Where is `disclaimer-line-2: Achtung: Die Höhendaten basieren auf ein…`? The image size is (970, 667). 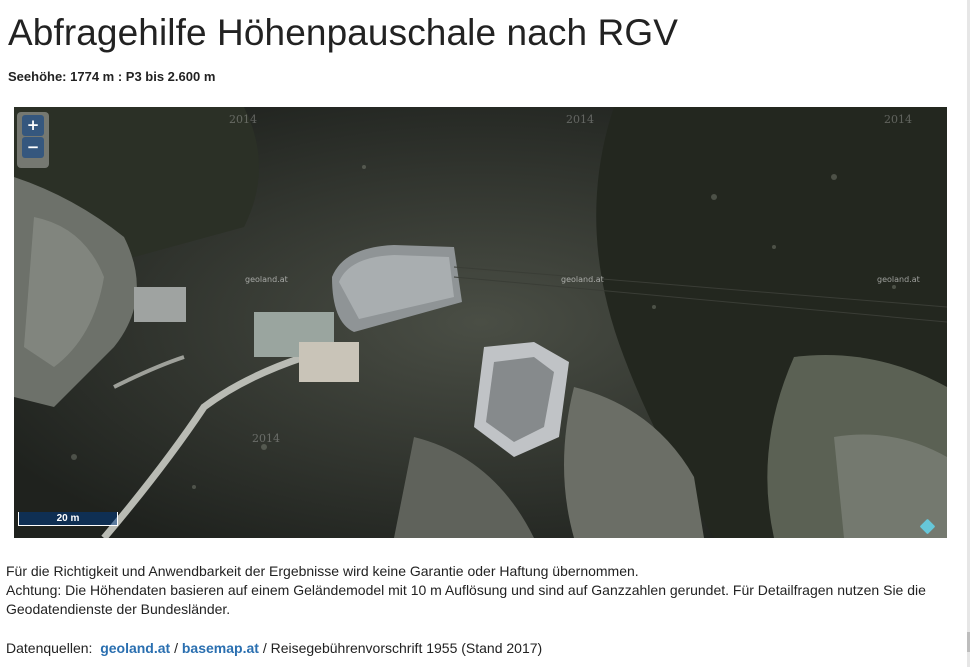
disclaimer-line-2: Achtung: Die Höhendaten basieren auf ein… is located at coordinates (466, 599).